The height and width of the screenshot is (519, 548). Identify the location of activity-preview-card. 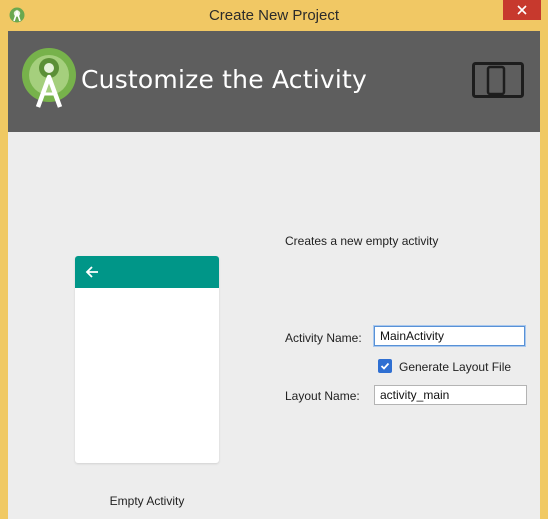
(147, 359).